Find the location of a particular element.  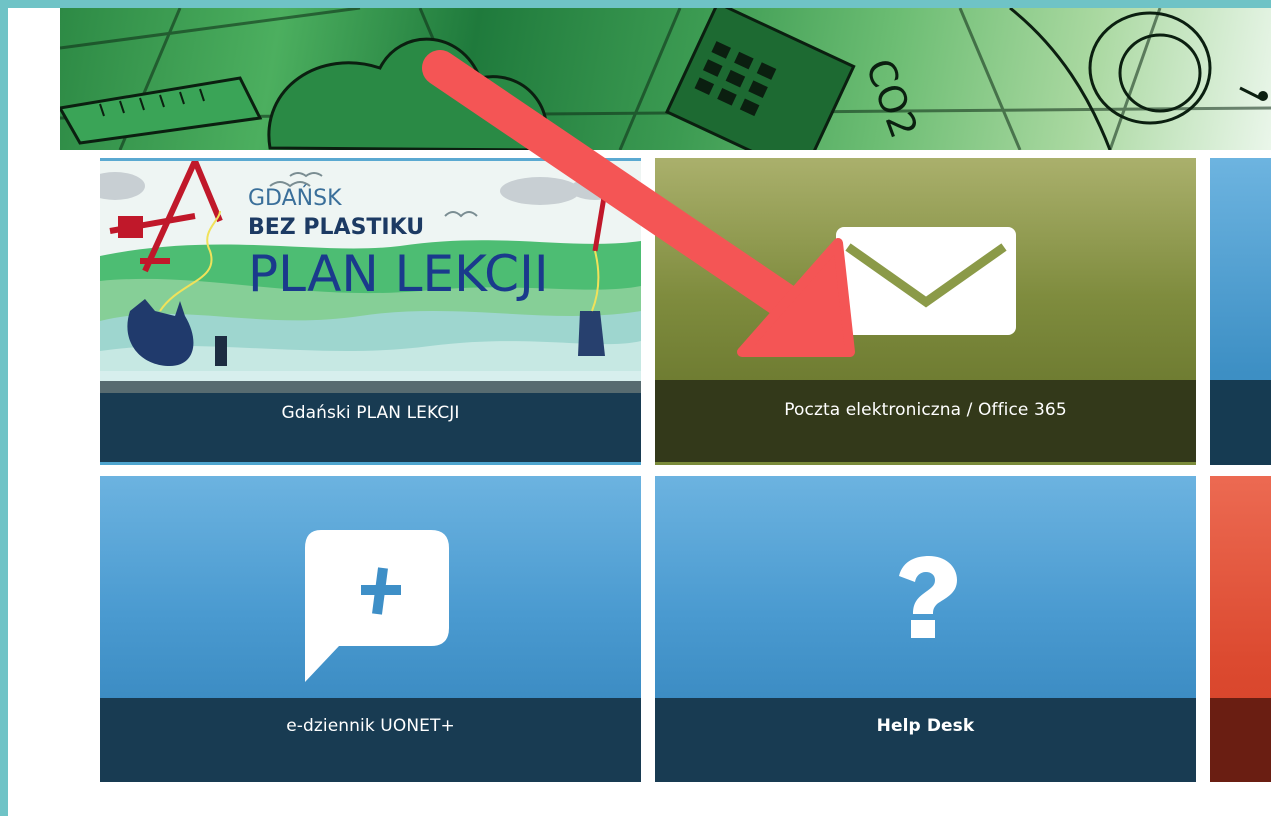

tile-partial-red is located at coordinates (1240, 629).